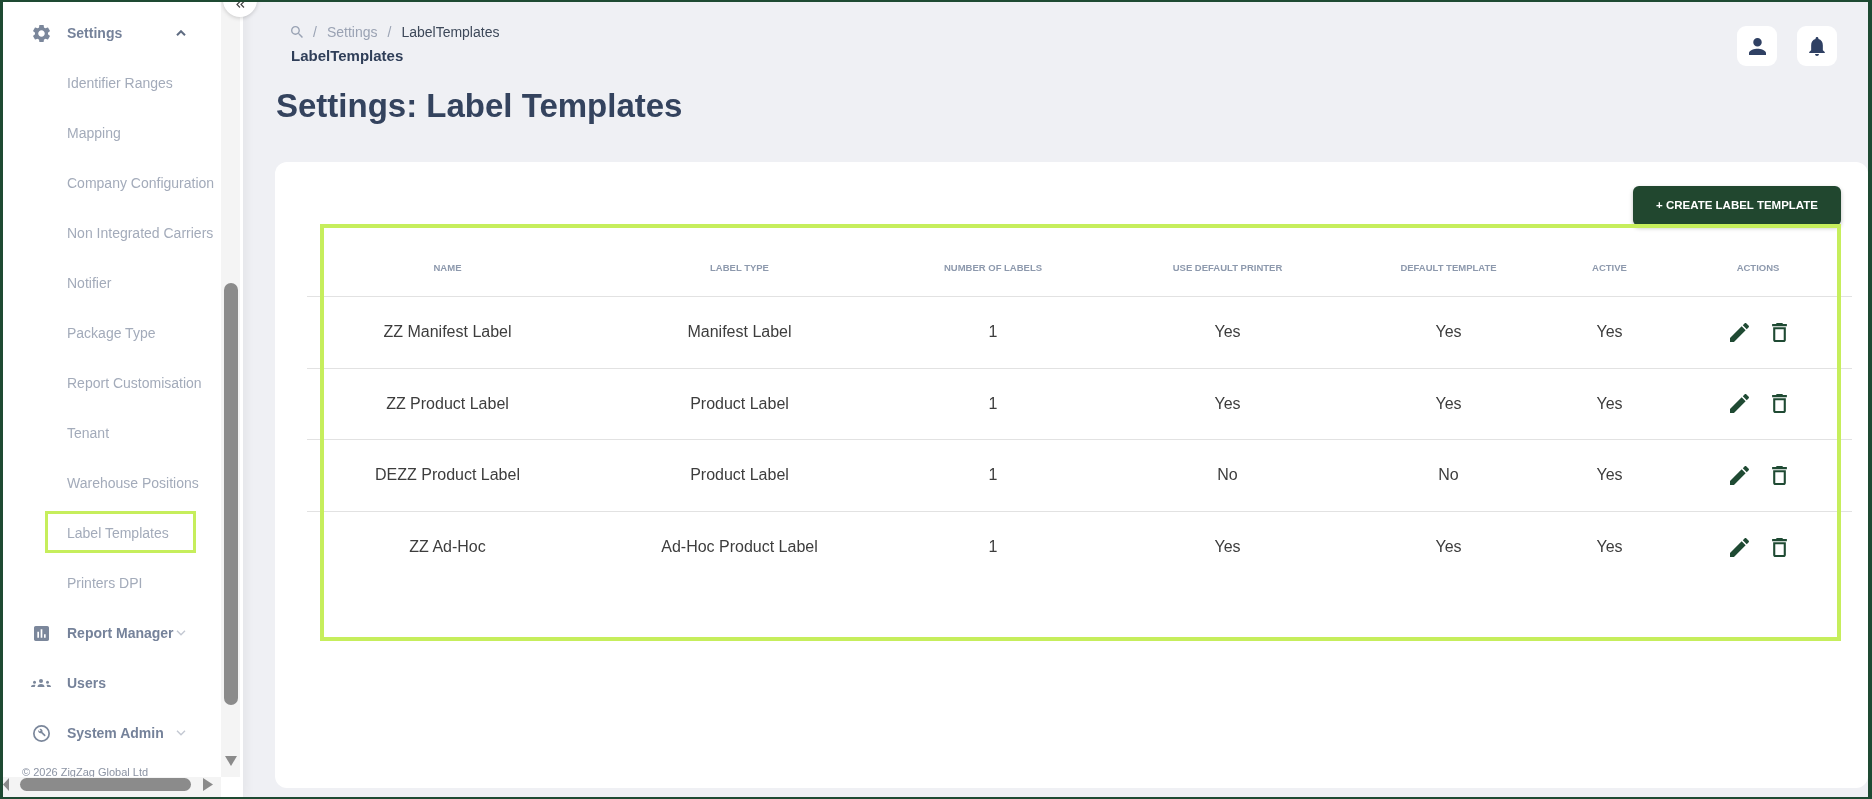 This screenshot has width=1872, height=799. I want to click on nav-link: Warehouse Positions, so click(133, 483).